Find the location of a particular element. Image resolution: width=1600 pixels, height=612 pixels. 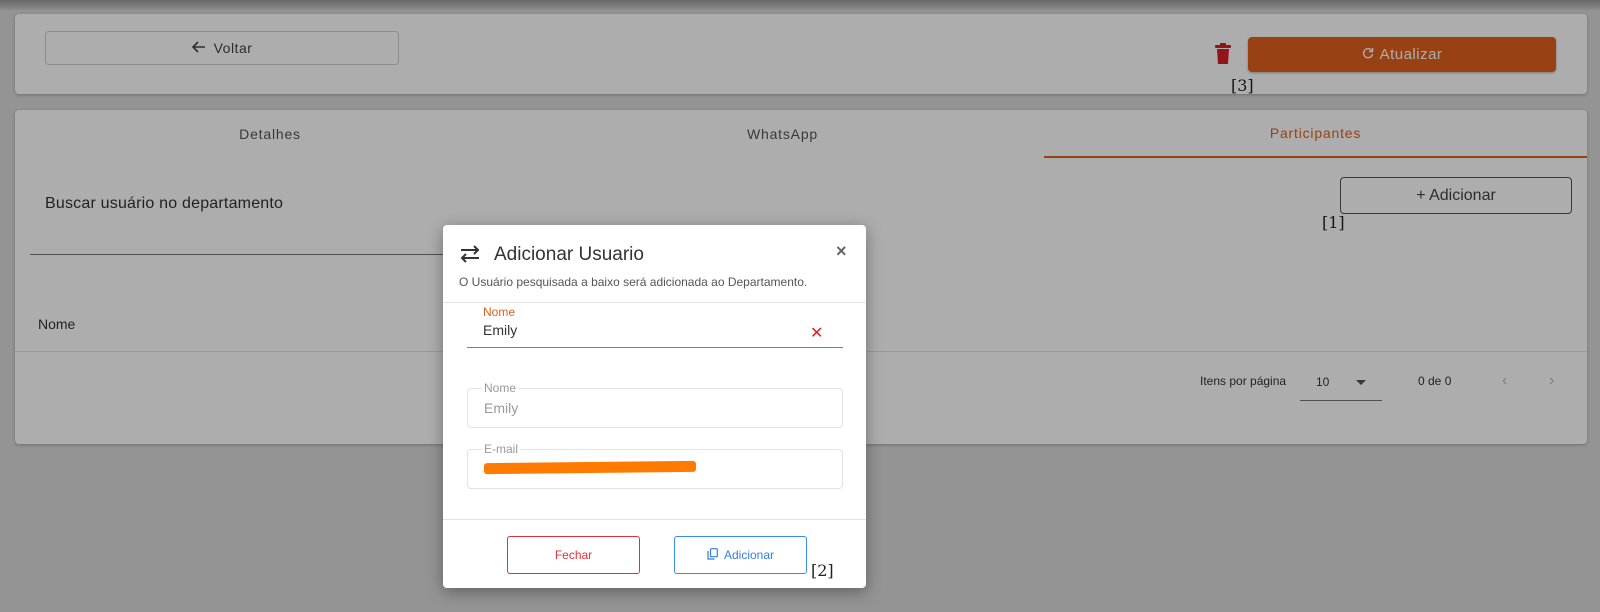

close-icon: × is located at coordinates (841, 251).